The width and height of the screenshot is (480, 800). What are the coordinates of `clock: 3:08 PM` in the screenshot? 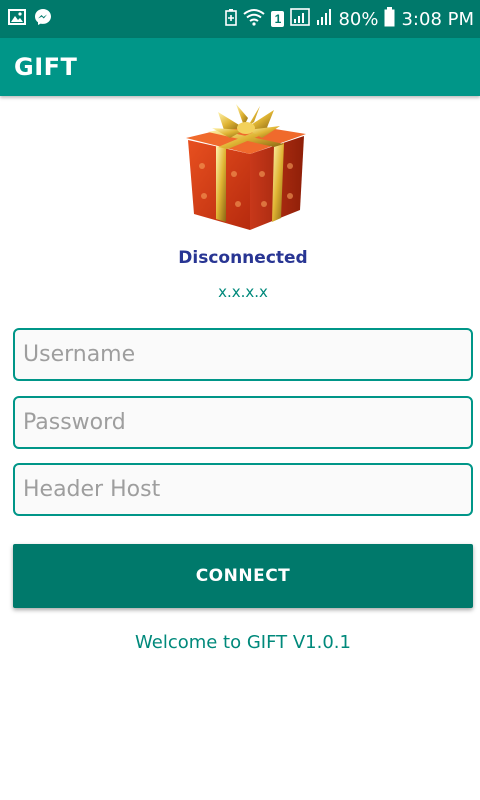 It's located at (437, 19).